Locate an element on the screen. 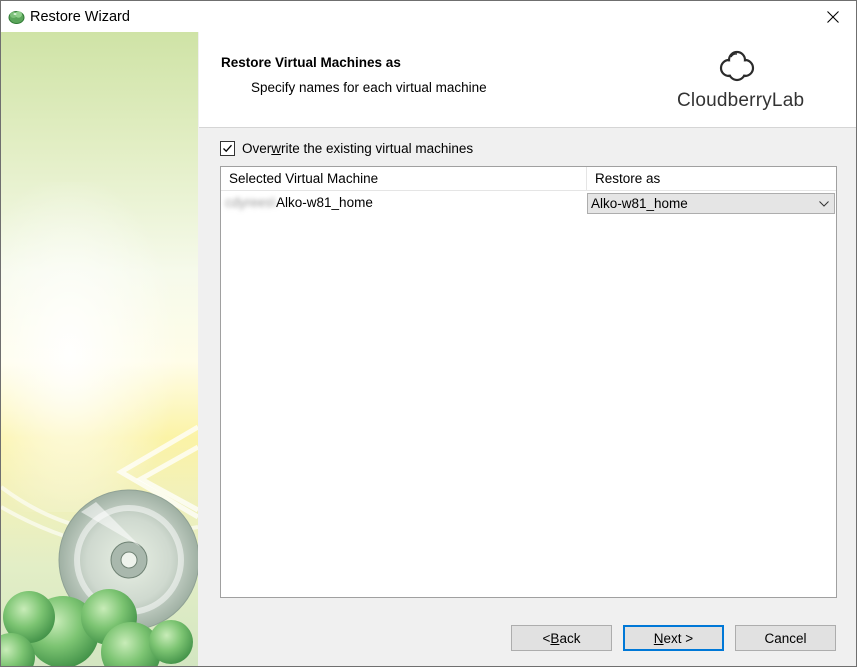  button-accelerator: N is located at coordinates (658, 638).